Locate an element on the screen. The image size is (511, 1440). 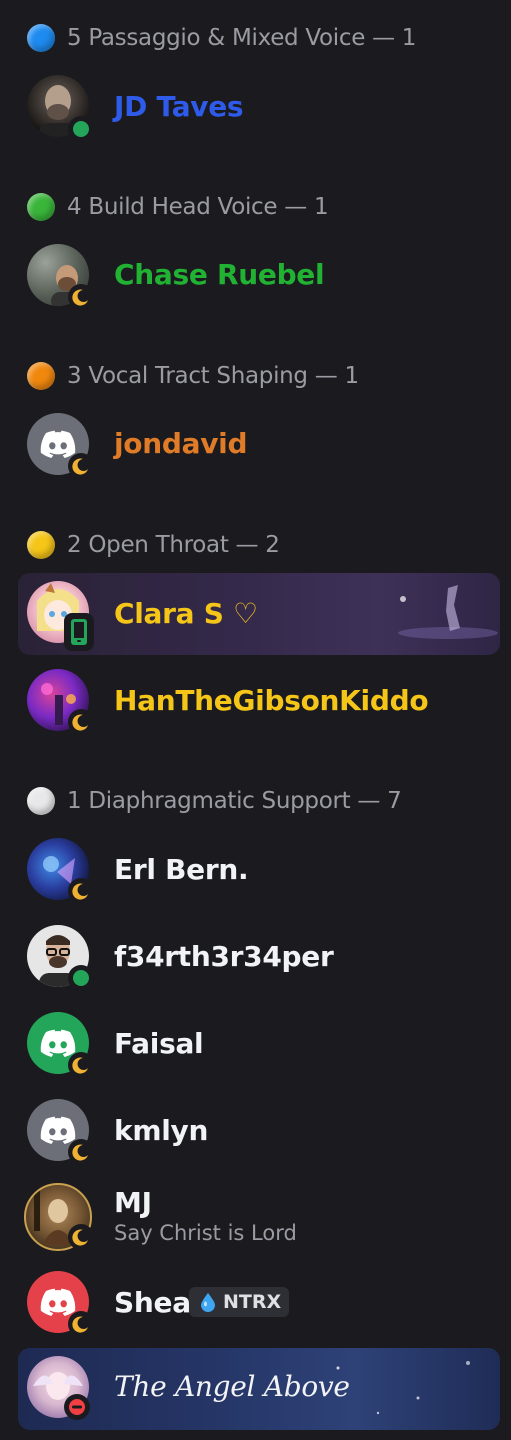
role-header-label: 2 Open Throat — 2 is located at coordinates (173, 545).